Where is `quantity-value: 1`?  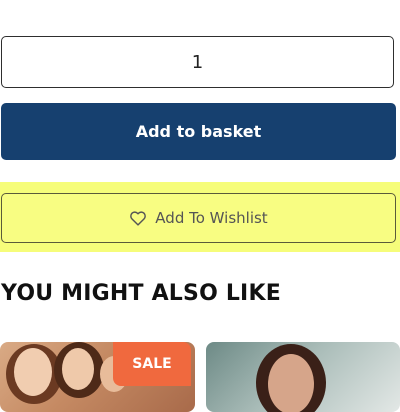
quantity-value: 1 is located at coordinates (197, 62).